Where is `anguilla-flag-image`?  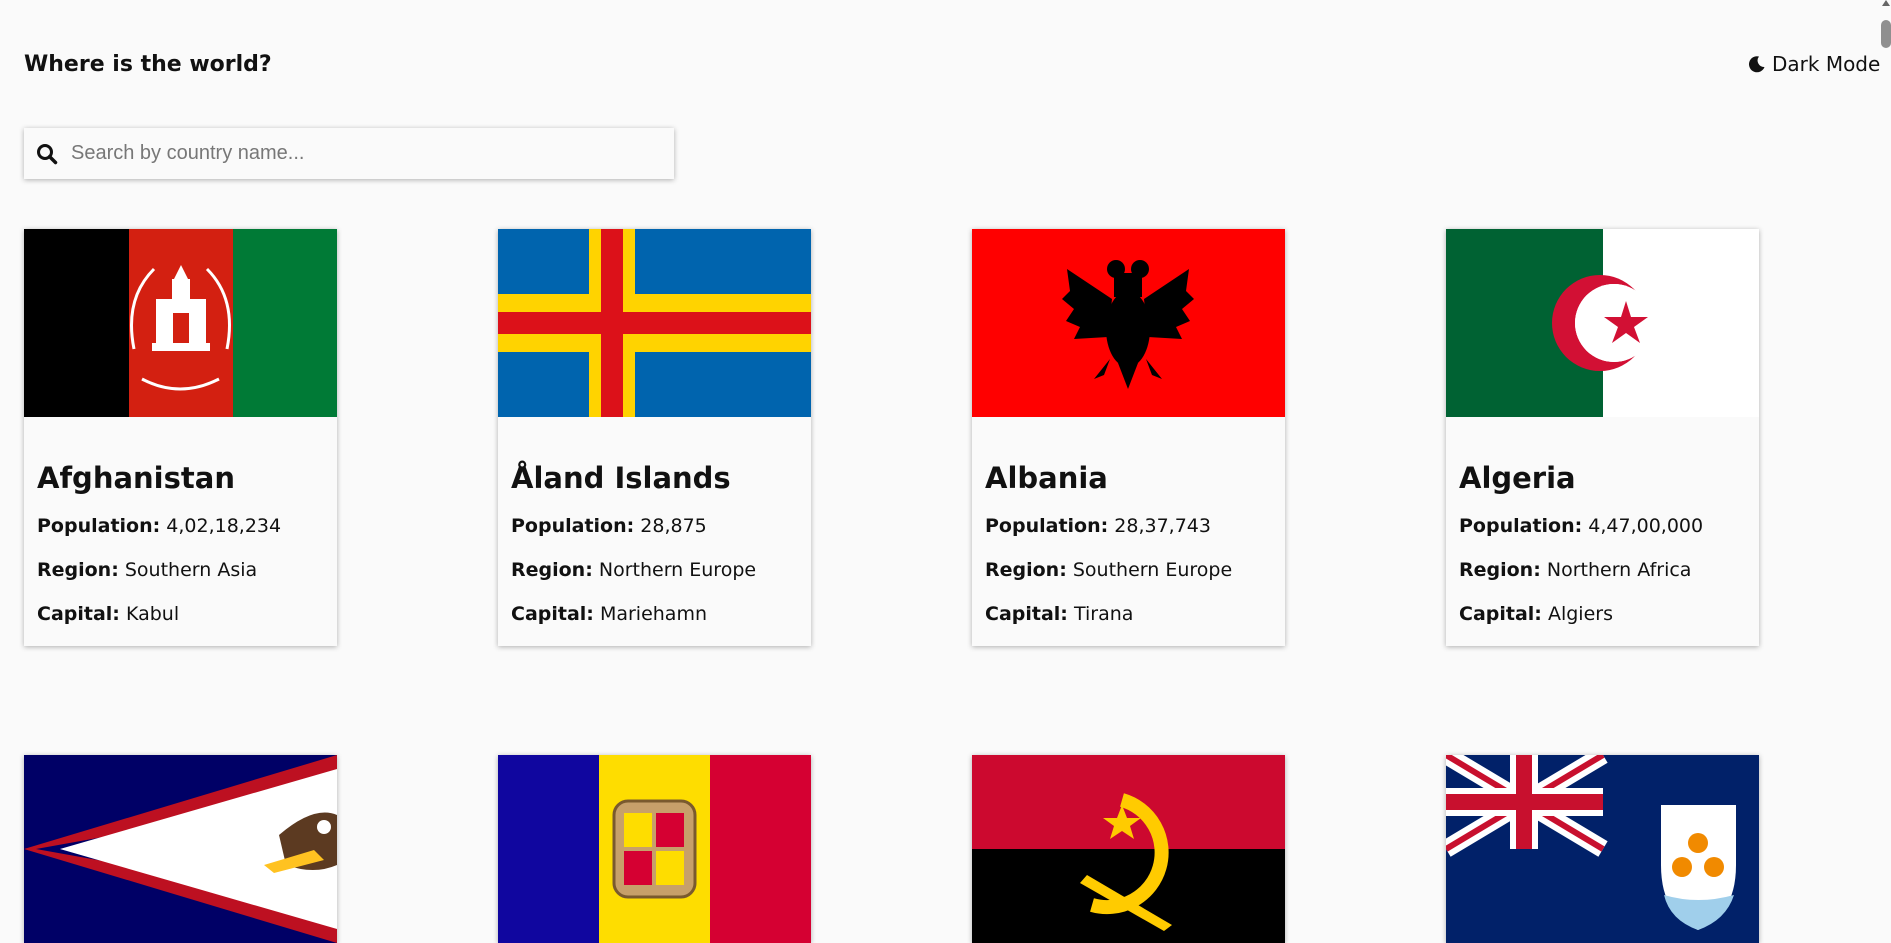 anguilla-flag-image is located at coordinates (1602, 849).